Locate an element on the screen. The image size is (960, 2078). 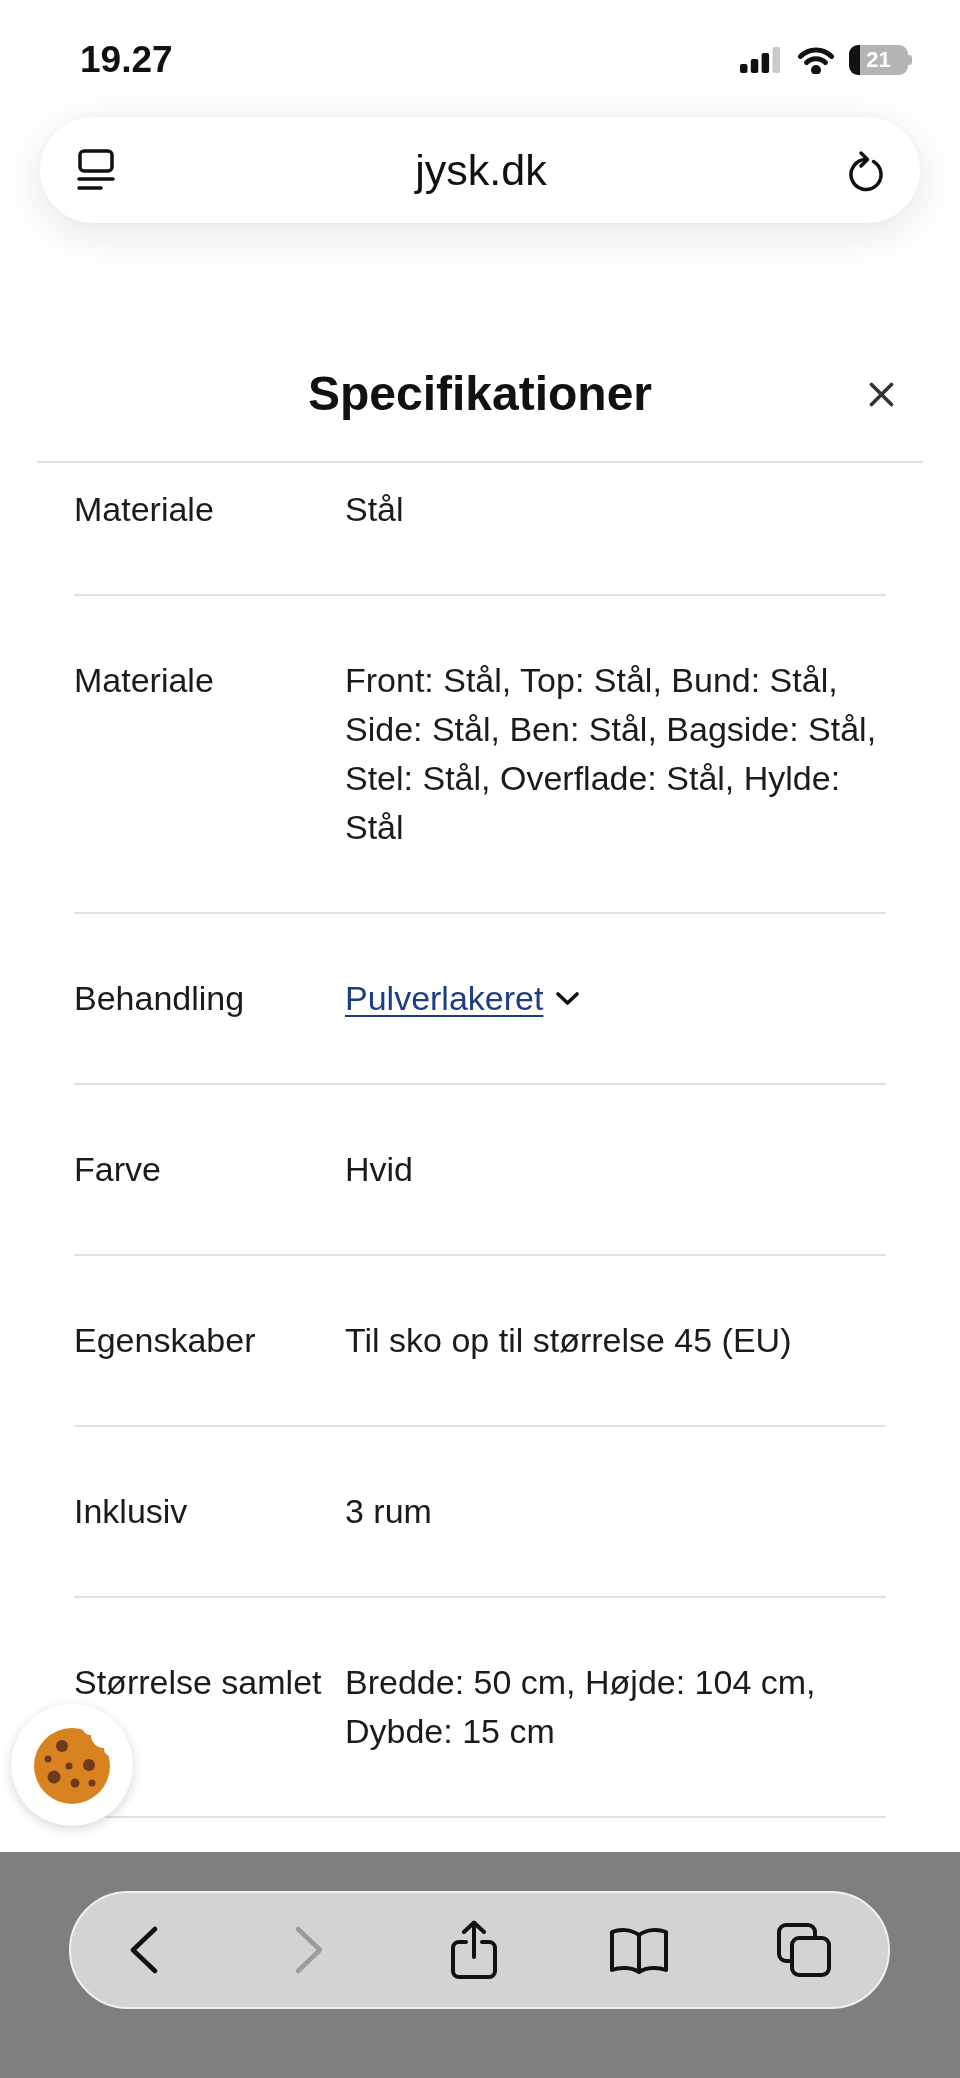
spec-value: Til sko op til størrelse 45 (EU) is located at coordinates (569, 1340).